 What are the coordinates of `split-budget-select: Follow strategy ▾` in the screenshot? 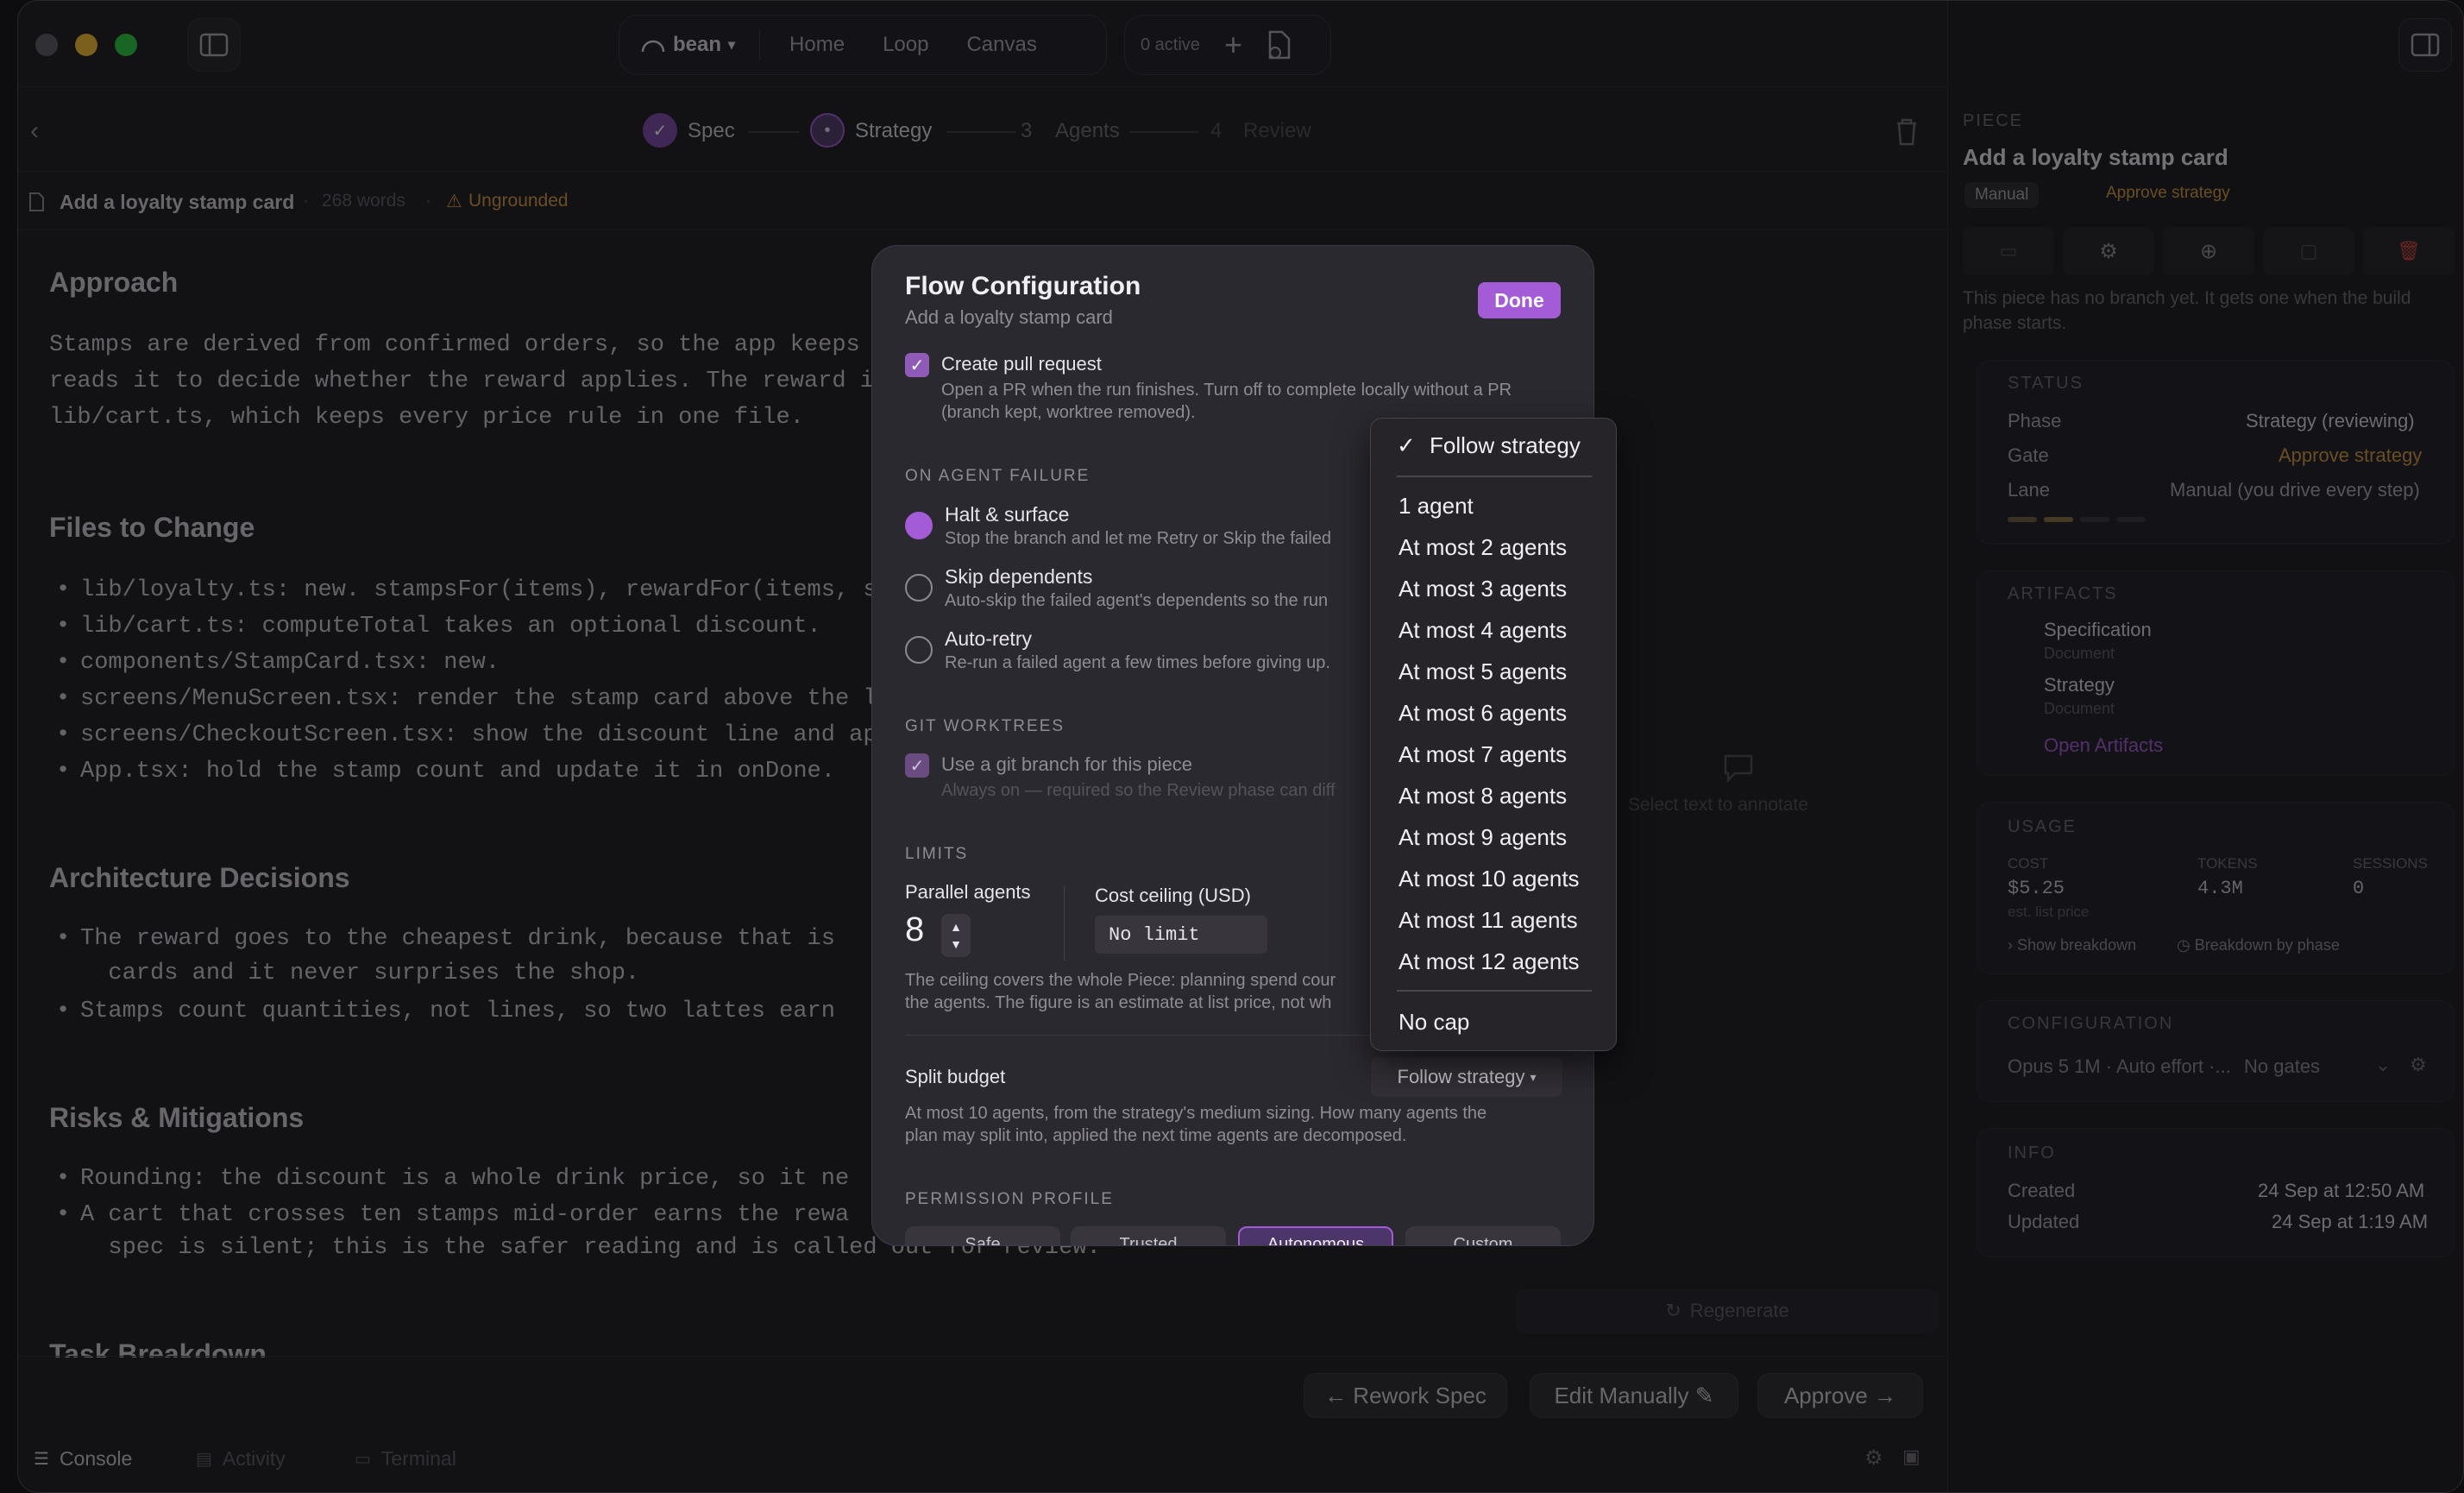 It's located at (1467, 1077).